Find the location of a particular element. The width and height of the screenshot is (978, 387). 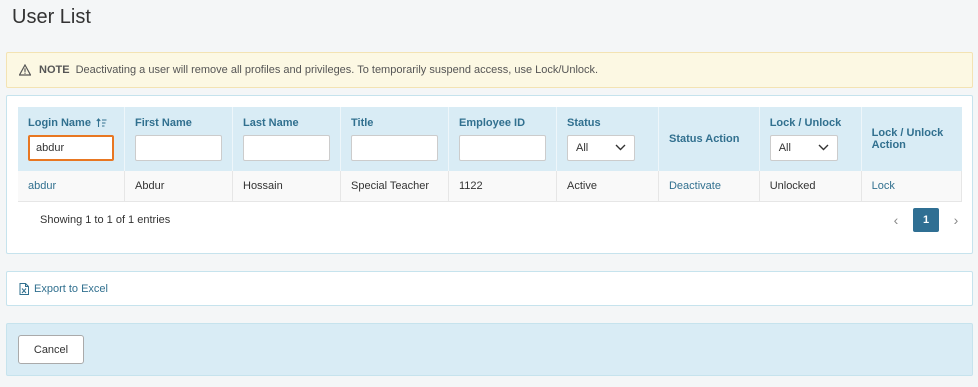

column-status-action: Status Action is located at coordinates (709, 139).